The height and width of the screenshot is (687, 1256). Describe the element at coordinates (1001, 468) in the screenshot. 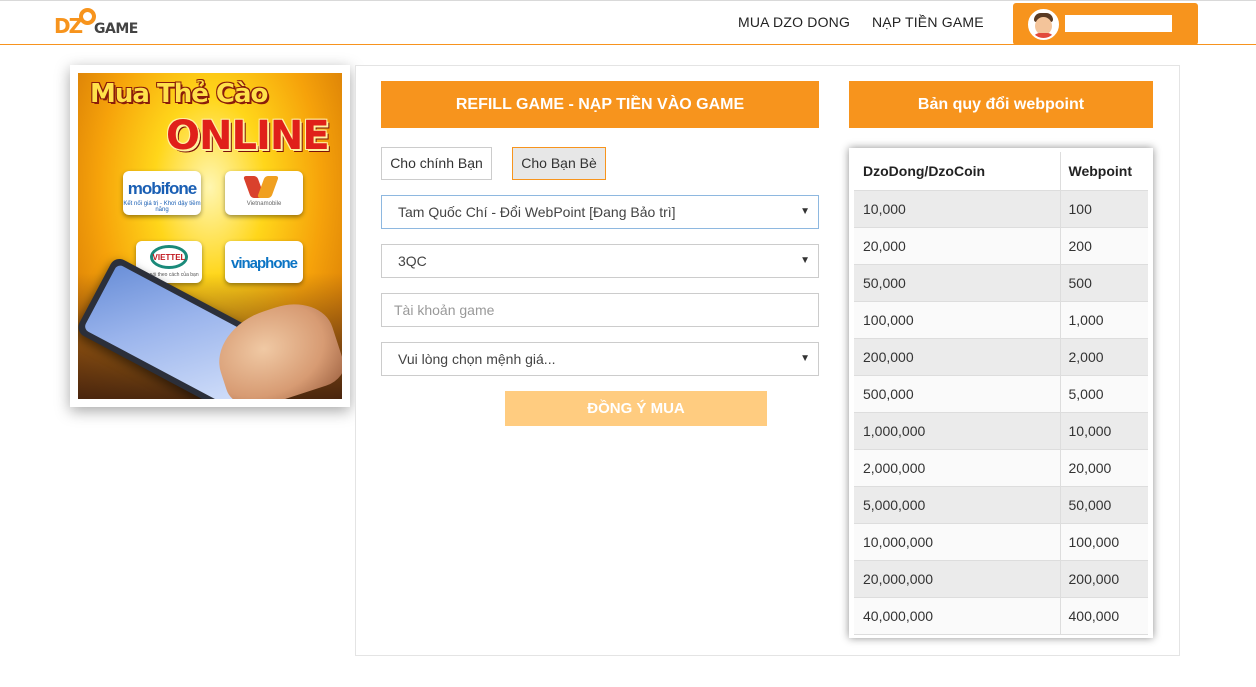

I see `table-row: 2,000,000 20,000` at that location.